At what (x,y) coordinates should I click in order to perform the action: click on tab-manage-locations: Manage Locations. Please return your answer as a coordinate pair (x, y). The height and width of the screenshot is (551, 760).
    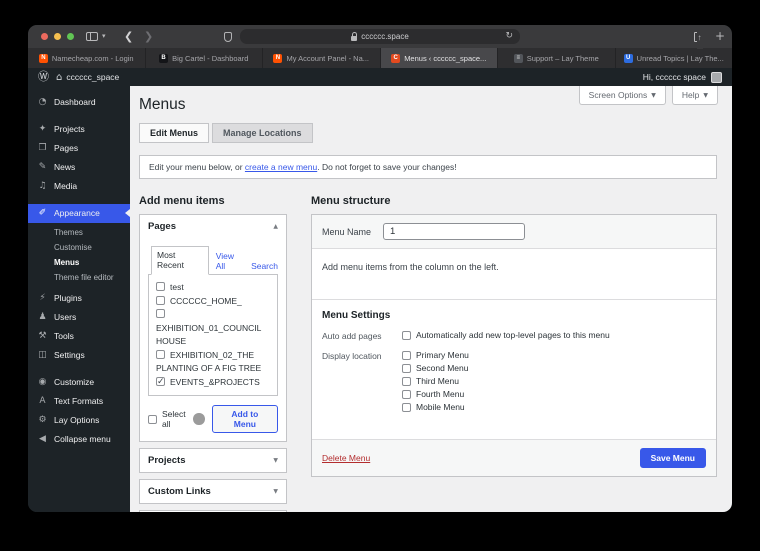
    Looking at the image, I should click on (262, 133).